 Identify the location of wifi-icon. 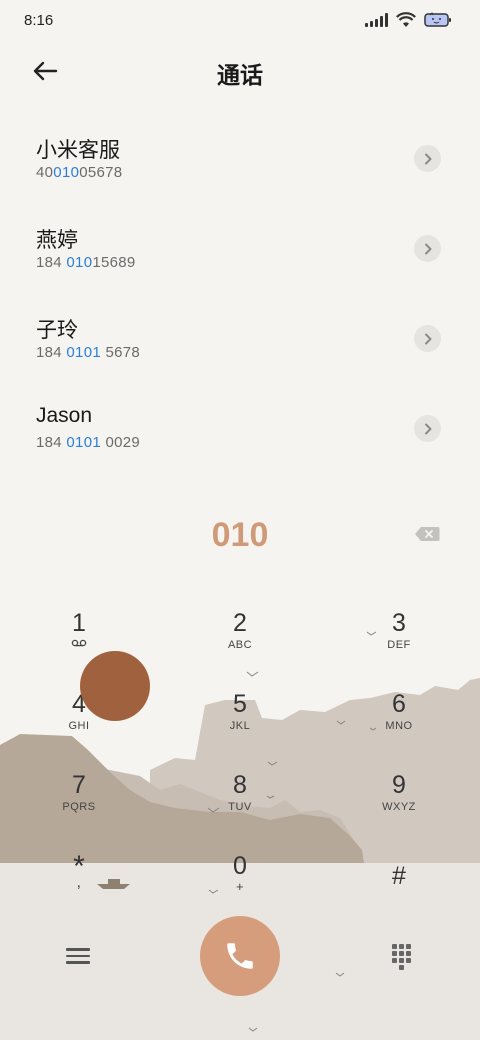
(406, 19).